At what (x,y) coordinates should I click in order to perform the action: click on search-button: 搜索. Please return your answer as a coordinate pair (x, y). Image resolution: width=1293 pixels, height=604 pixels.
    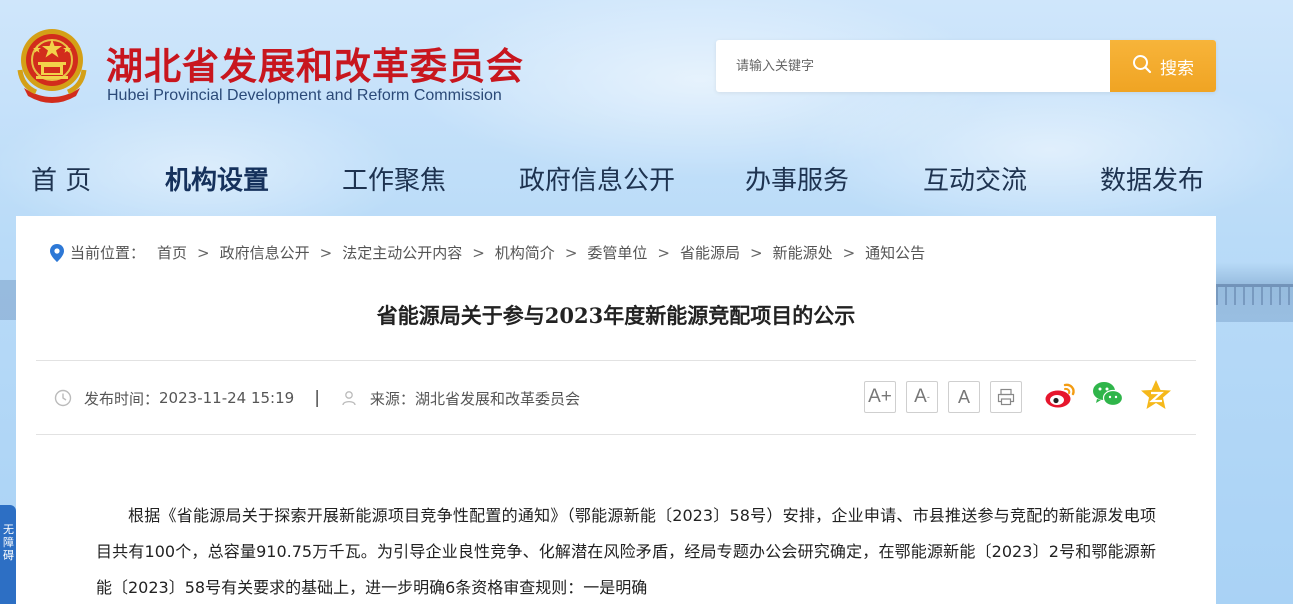
    Looking at the image, I should click on (1163, 66).